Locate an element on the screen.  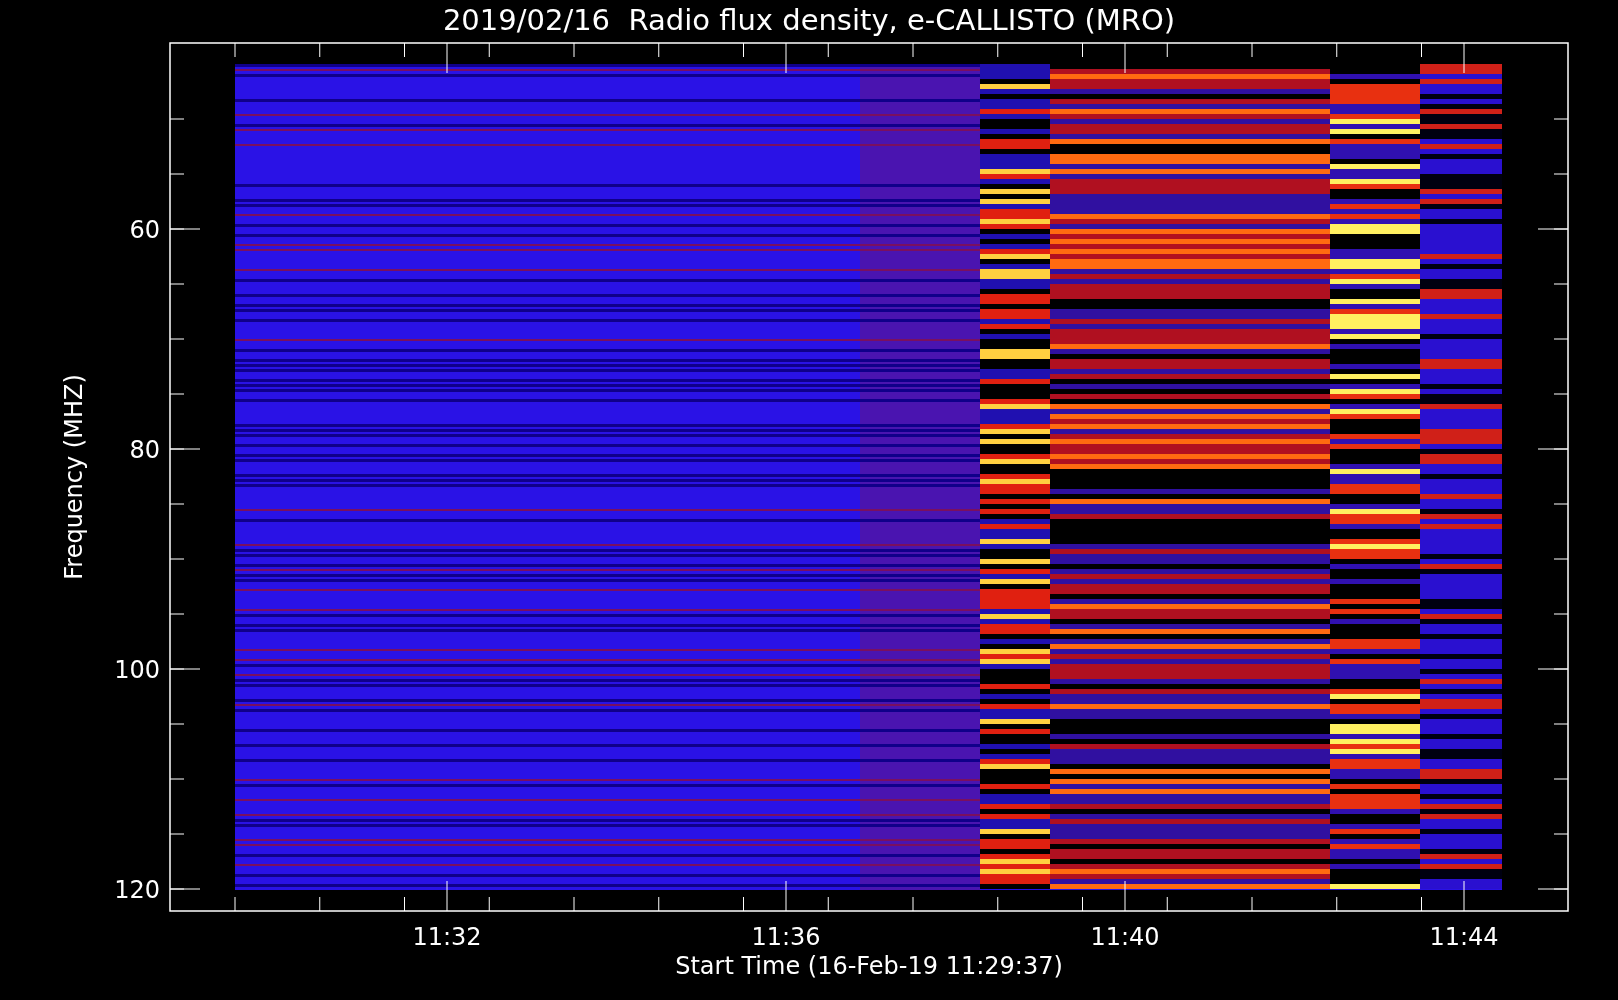
x-tick-label: 11:36 is located at coordinates (786, 937).